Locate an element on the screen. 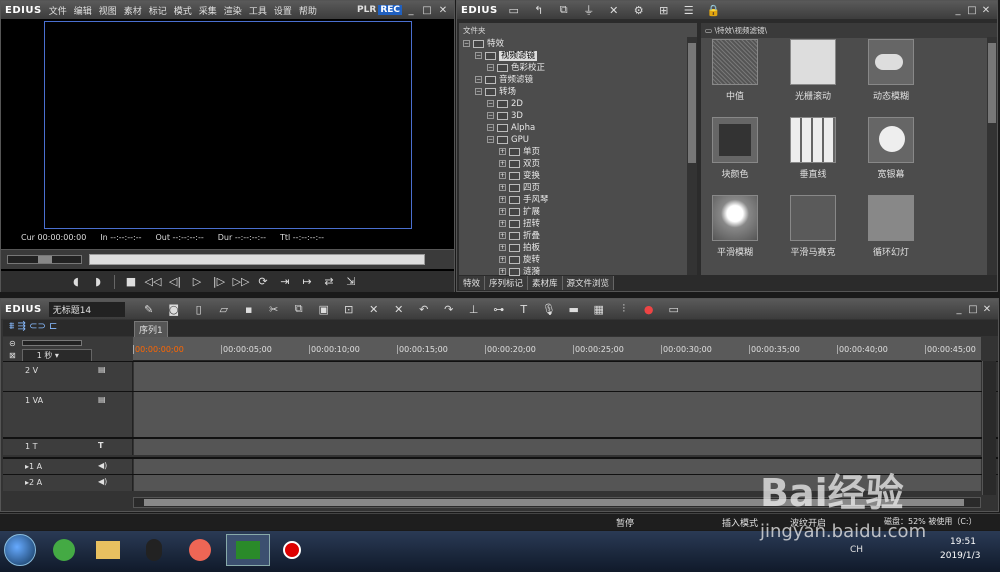 The image size is (1000, 572). mixer-link-icon: ⊶ is located at coordinates (499, 309).